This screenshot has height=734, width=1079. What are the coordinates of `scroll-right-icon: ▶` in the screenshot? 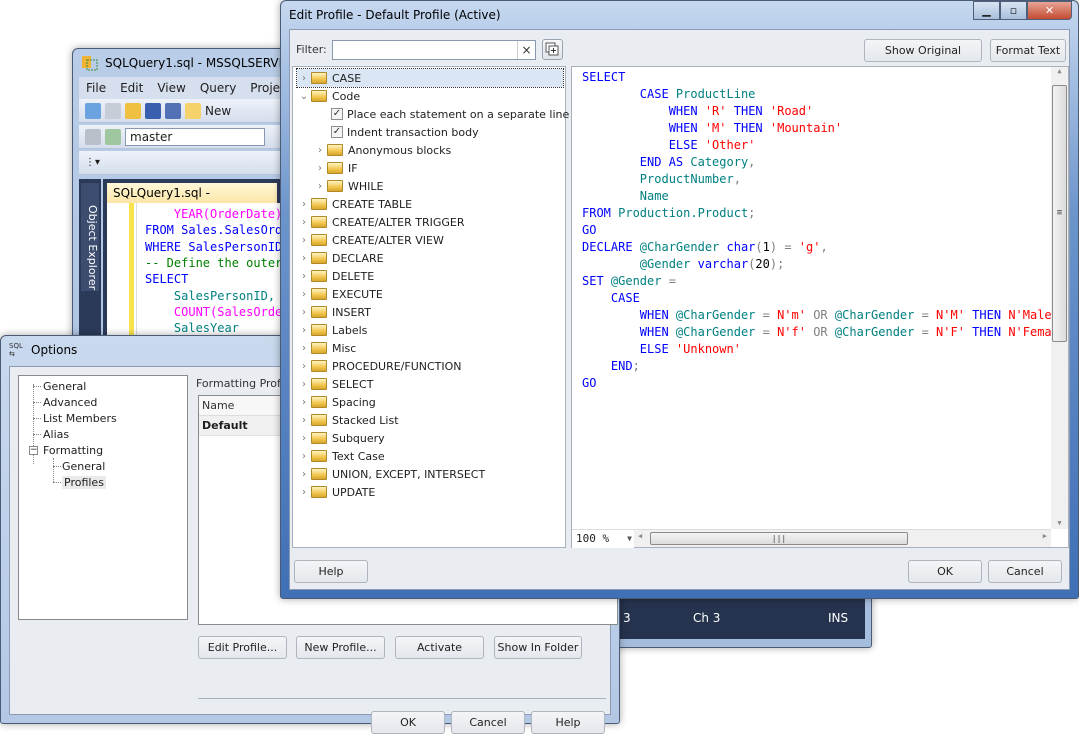 It's located at (1045, 536).